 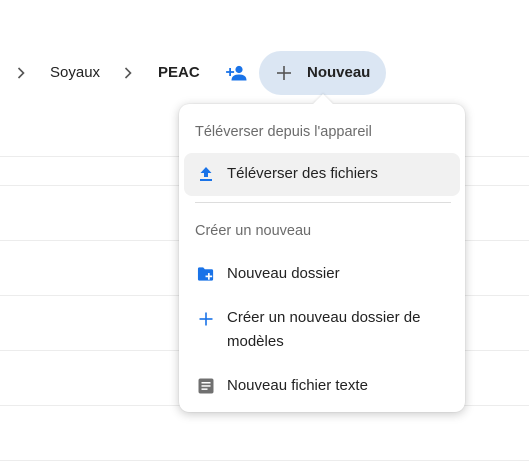 I want to click on new-folder-item: Nouveau dossier, so click(x=322, y=274).